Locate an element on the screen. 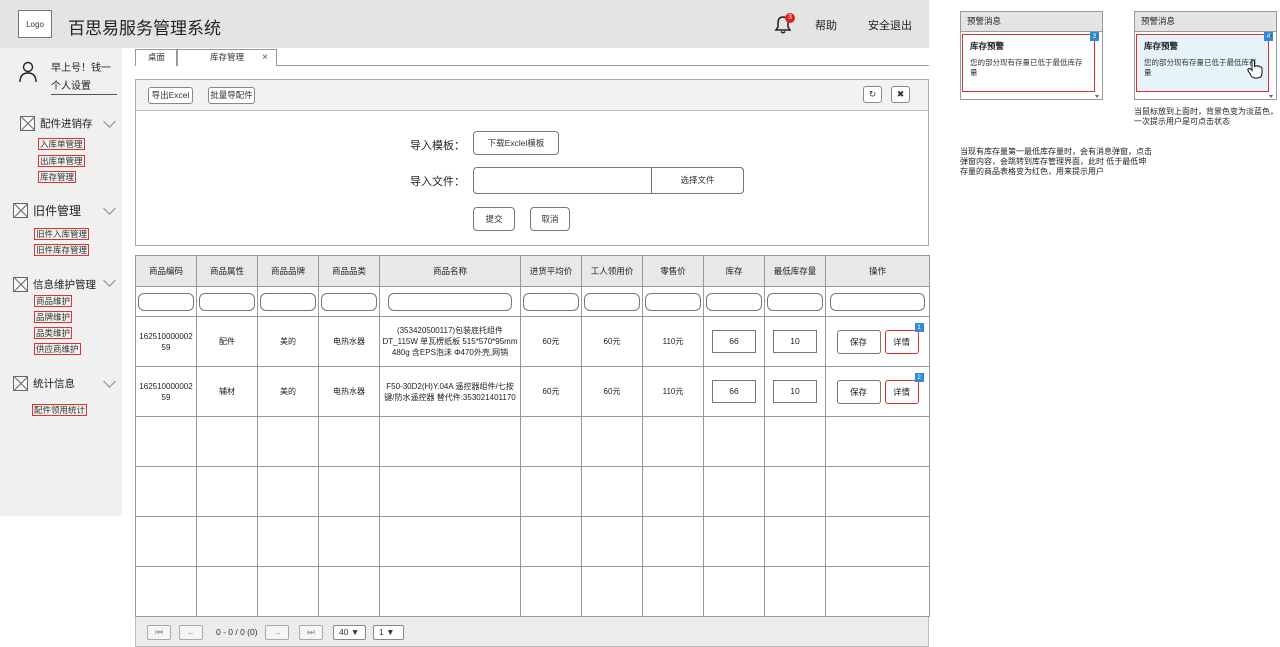 The image size is (1280, 647). import-toolbar: 导出Excel 批量导配件 ↻ ✖ is located at coordinates (532, 95).